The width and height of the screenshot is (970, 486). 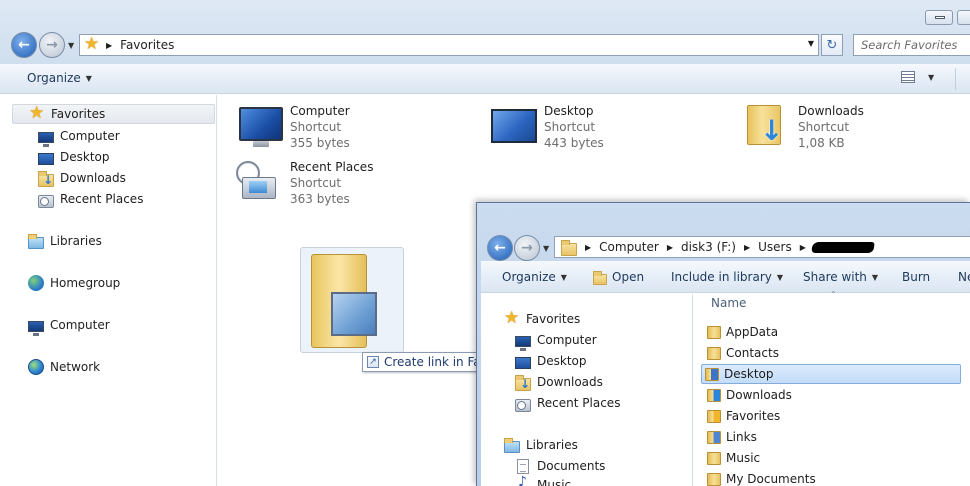 I want to click on share-with-label: Share with, so click(x=835, y=277).